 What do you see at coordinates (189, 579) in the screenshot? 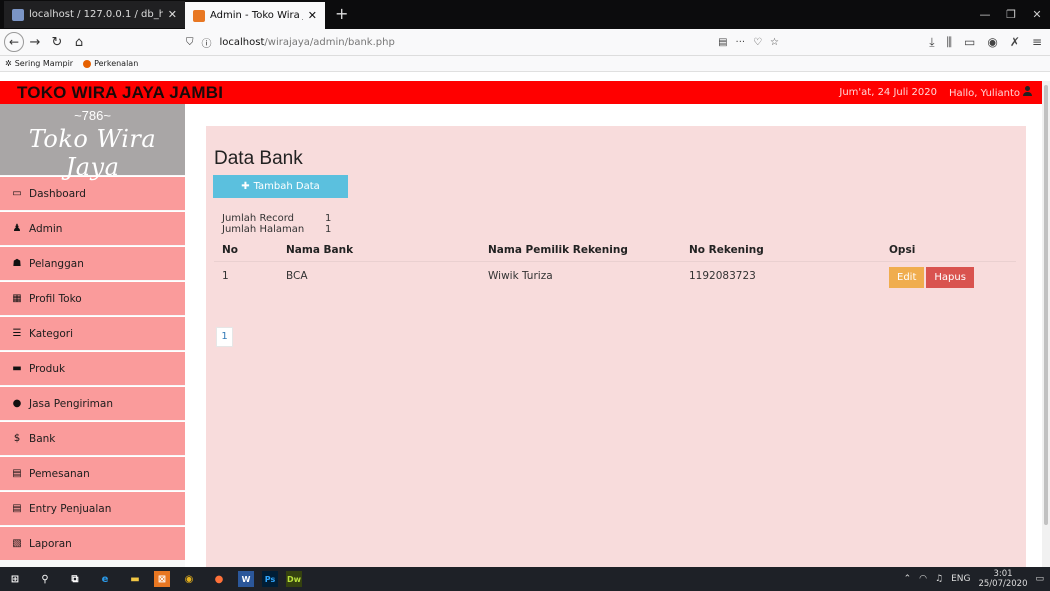
I see `chrome-icon: ◉` at bounding box center [189, 579].